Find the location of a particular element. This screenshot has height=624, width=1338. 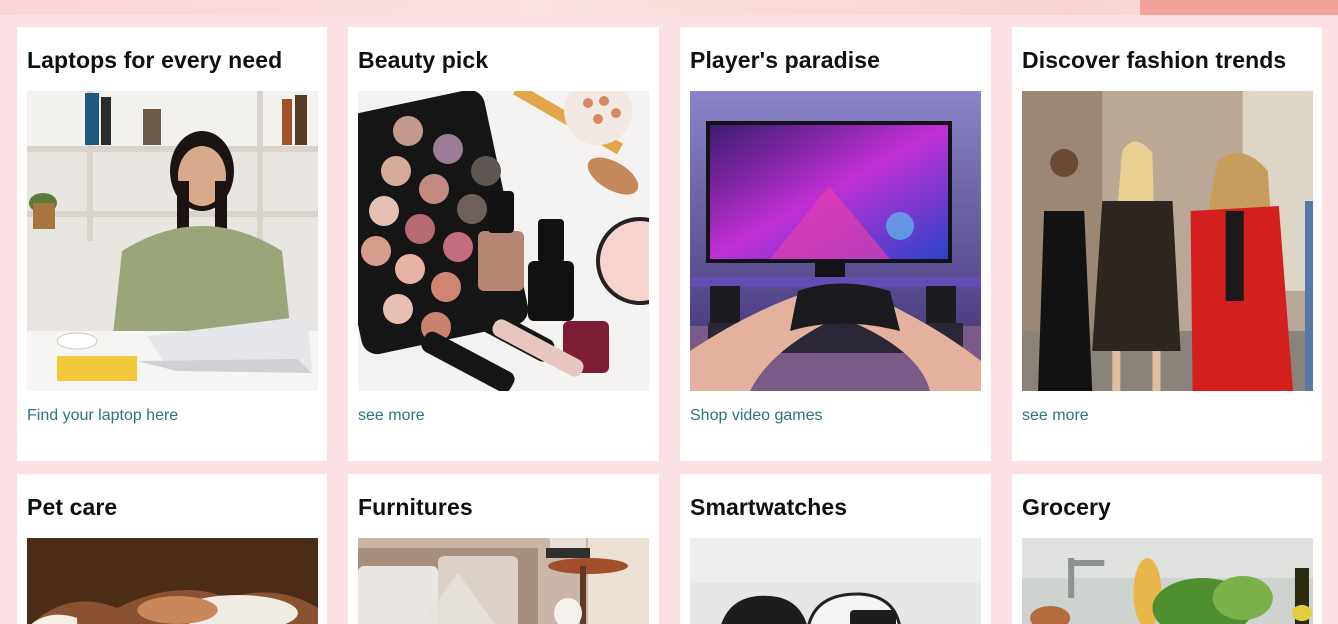

card-title: Smartwatches is located at coordinates (769, 507).